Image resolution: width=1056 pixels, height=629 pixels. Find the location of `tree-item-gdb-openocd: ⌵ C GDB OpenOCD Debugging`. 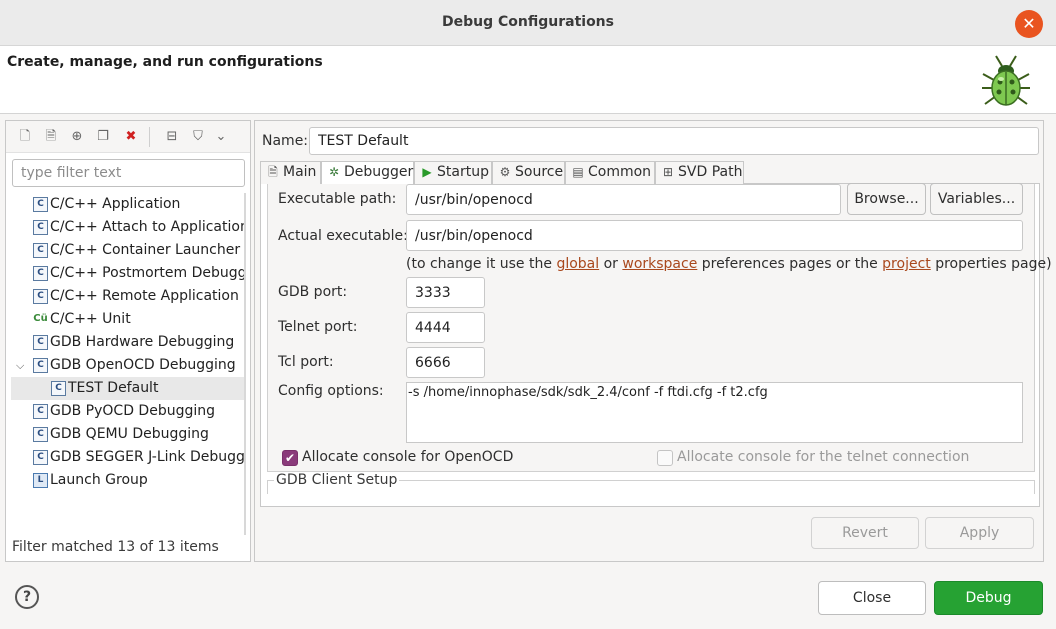

tree-item-gdb-openocd: ⌵ C GDB OpenOCD Debugging is located at coordinates (128, 365).